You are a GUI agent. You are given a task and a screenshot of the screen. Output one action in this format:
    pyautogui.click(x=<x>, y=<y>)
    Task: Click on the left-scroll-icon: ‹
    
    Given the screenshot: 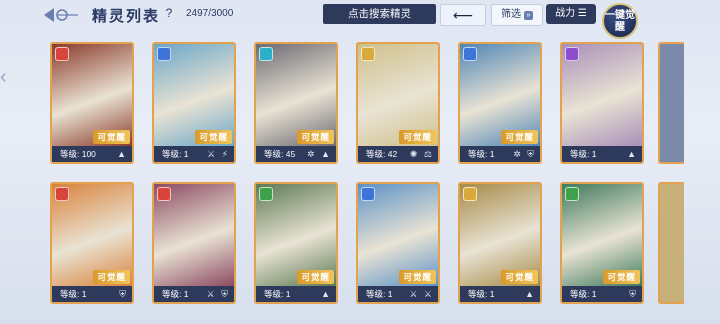 What is the action you would take?
    pyautogui.click(x=9, y=81)
    